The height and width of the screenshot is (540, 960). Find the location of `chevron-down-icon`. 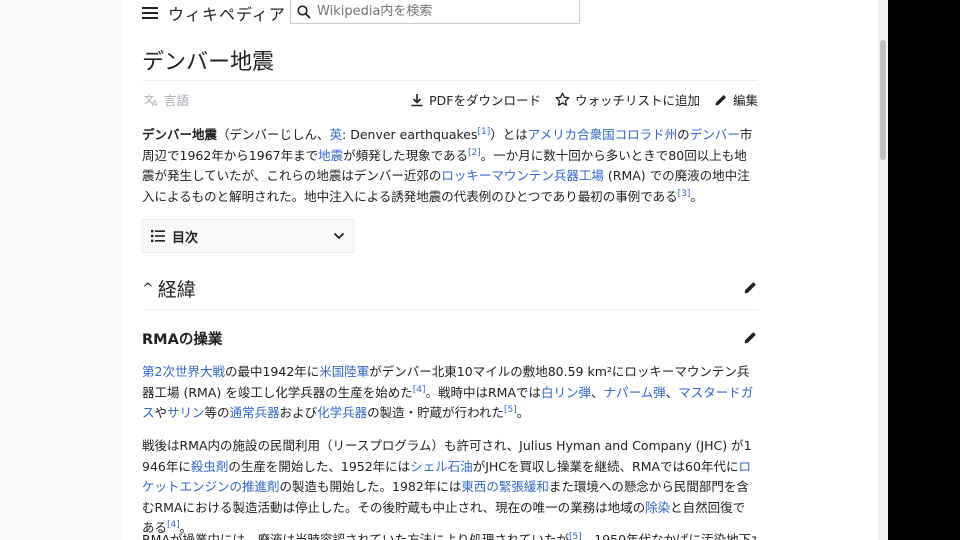

chevron-down-icon is located at coordinates (339, 236).